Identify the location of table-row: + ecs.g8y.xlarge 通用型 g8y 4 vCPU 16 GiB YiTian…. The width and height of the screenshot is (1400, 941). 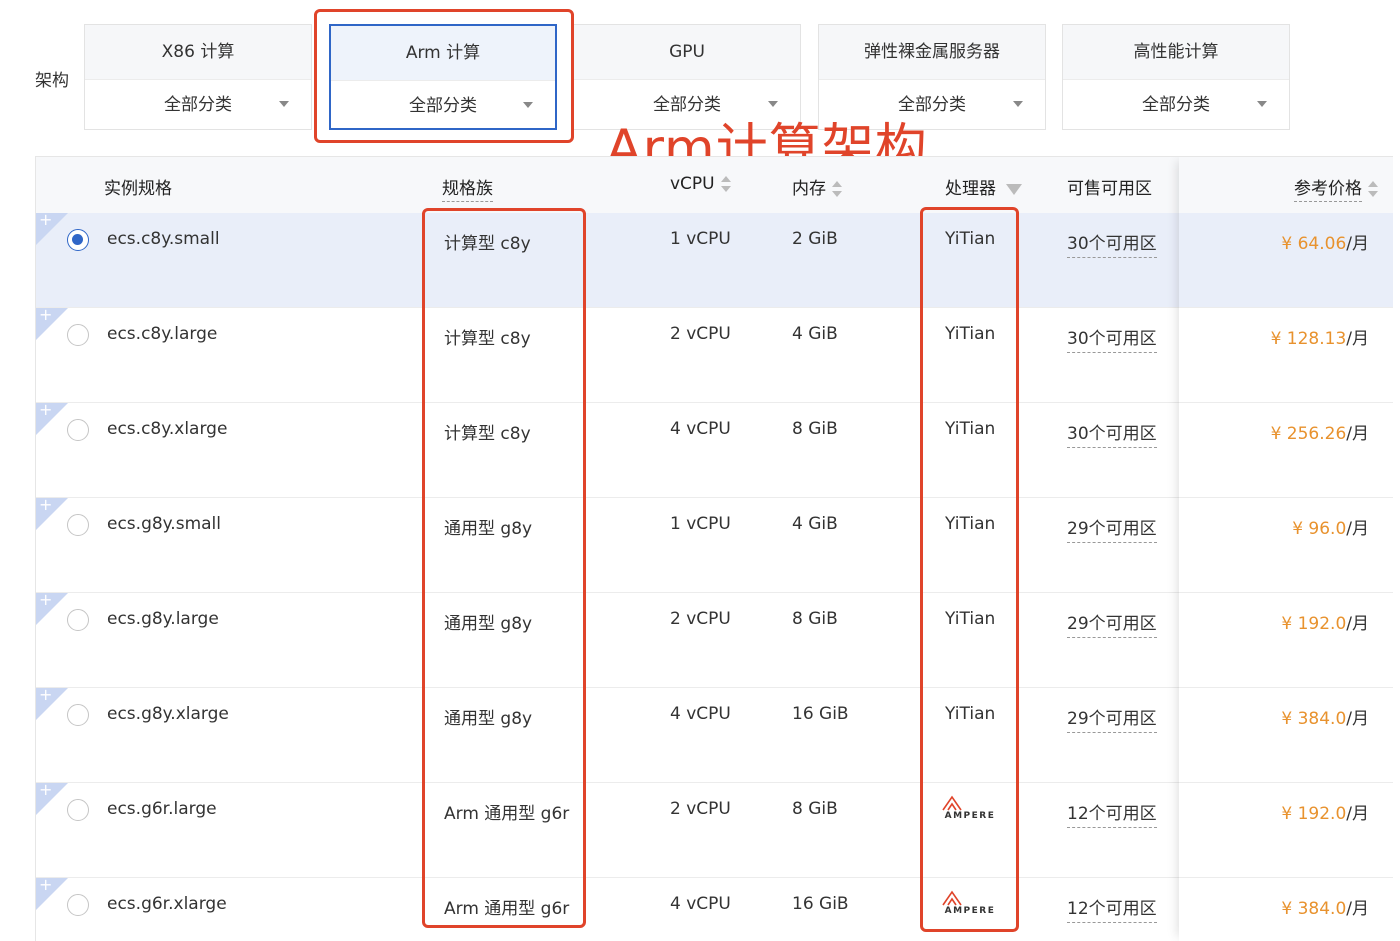
(714, 734).